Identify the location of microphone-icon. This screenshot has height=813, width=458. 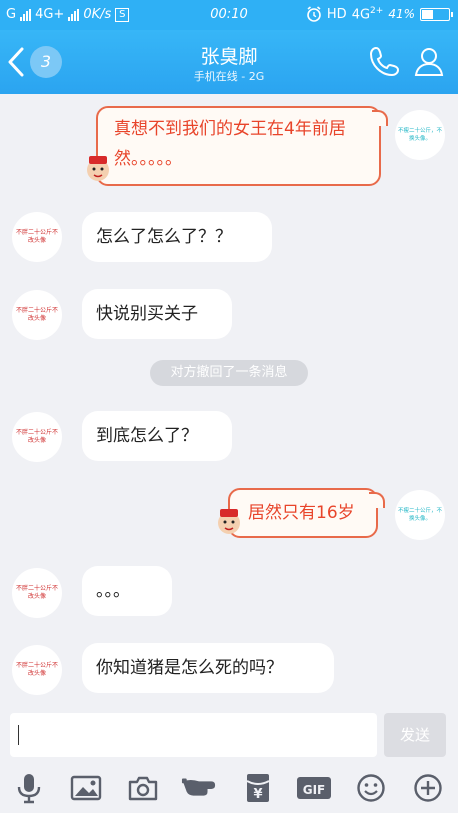
(29, 789).